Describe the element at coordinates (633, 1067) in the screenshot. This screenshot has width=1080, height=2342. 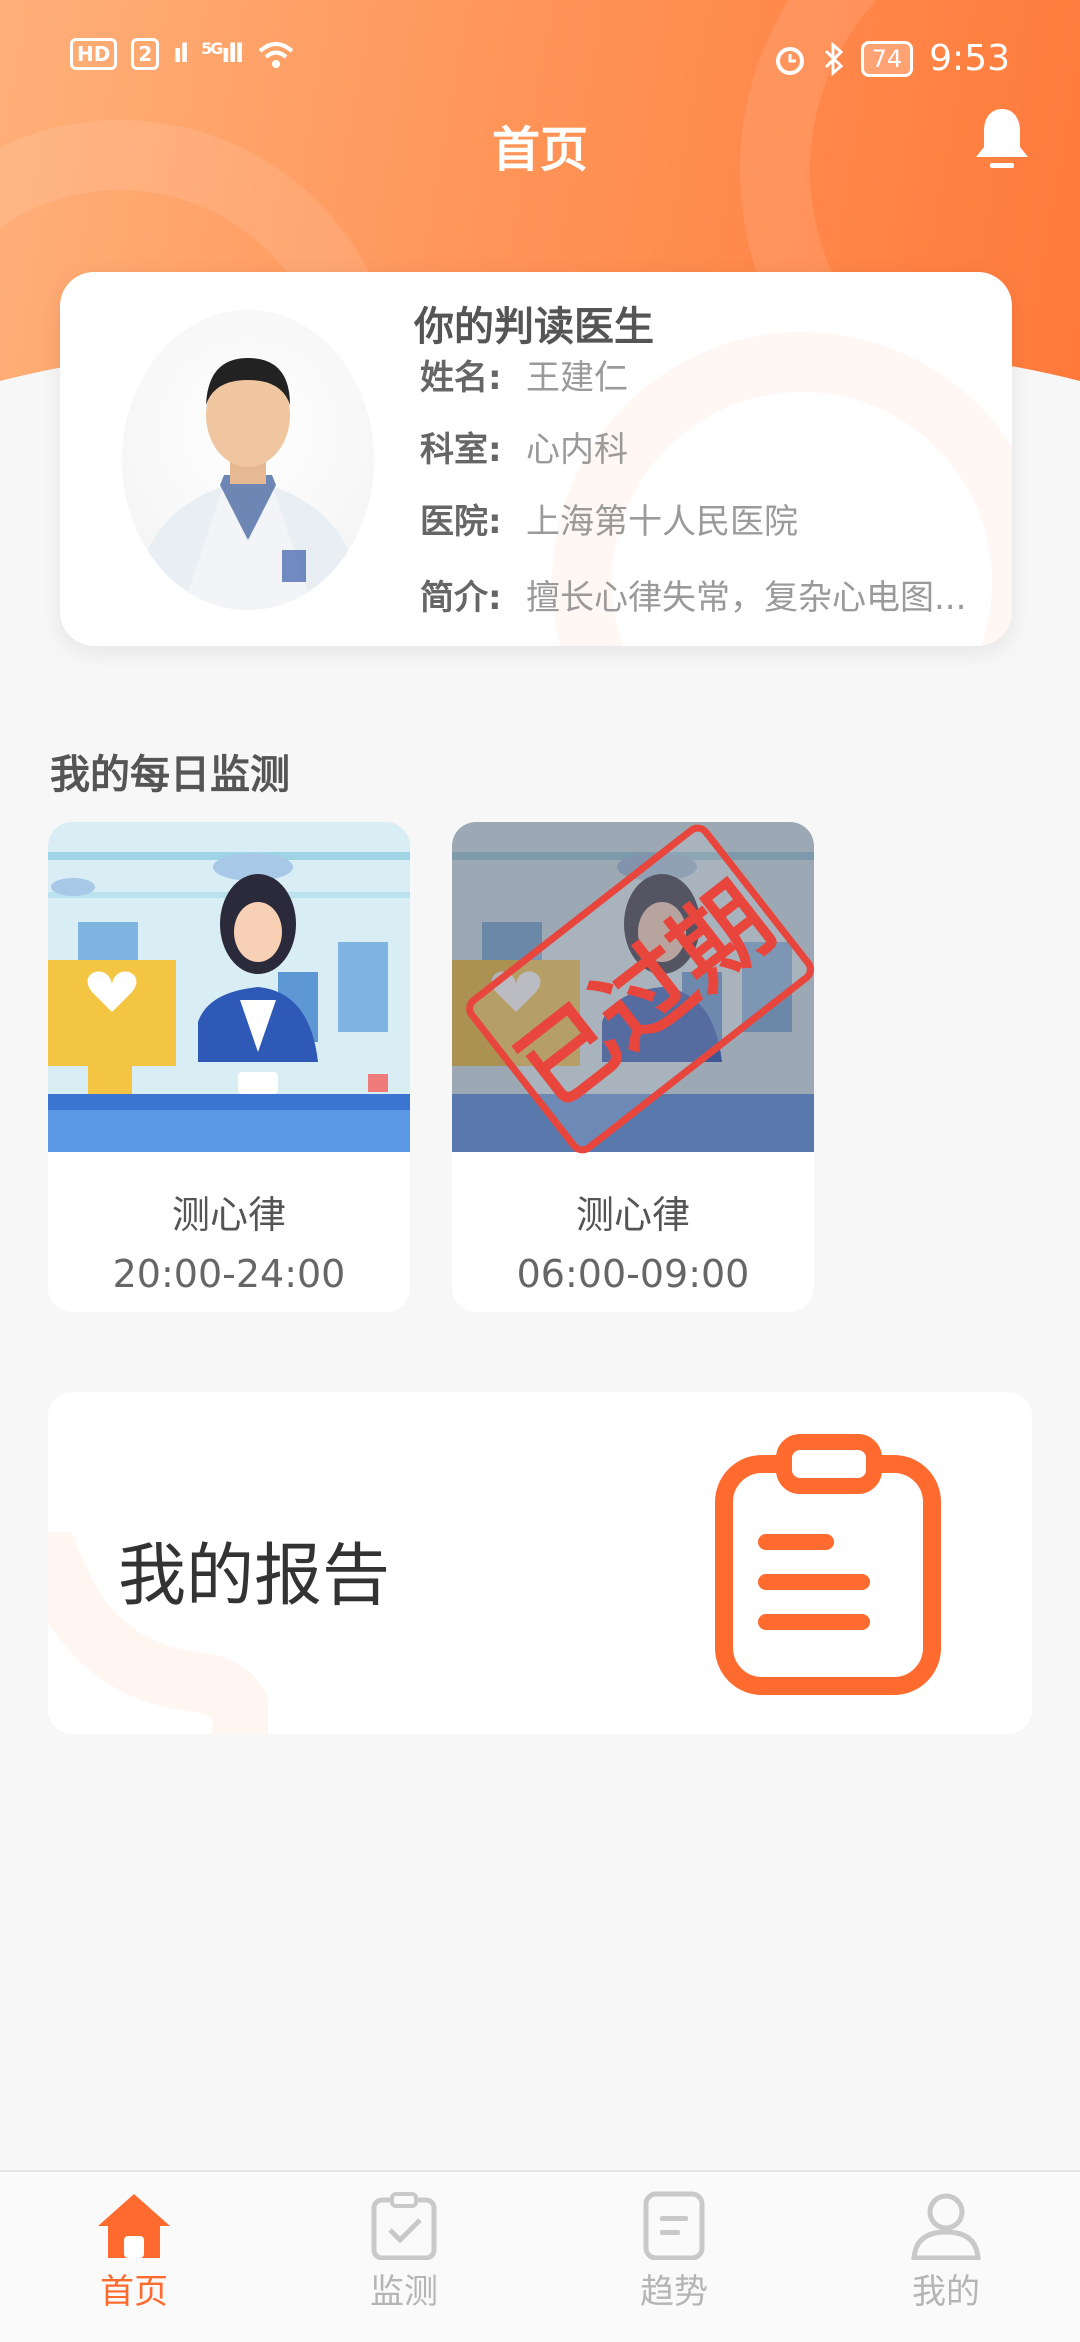
I see `monitor-task-card-expired: 已过期 测心律 06:00-09:00` at that location.